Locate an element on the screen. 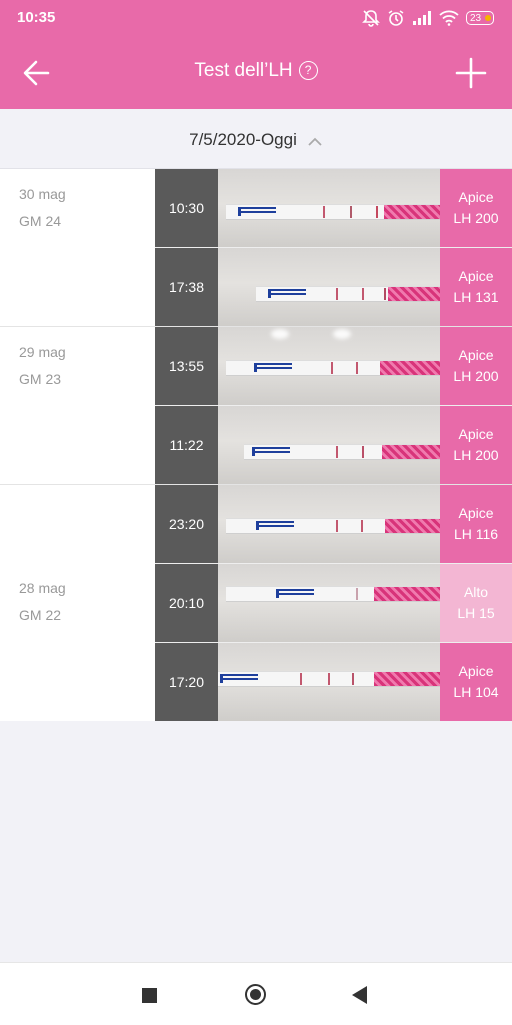 This screenshot has height=1025, width=512. result-lh: LH 15 is located at coordinates (476, 613).